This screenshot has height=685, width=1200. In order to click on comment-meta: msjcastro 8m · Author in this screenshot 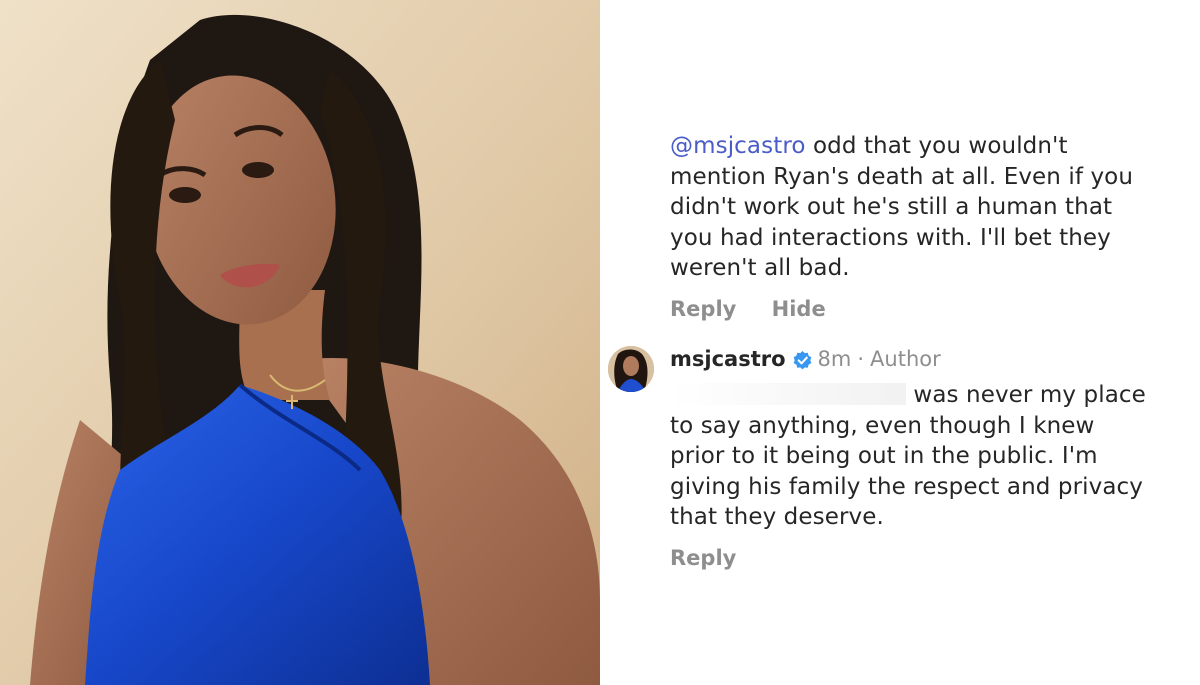, I will do `click(920, 359)`.